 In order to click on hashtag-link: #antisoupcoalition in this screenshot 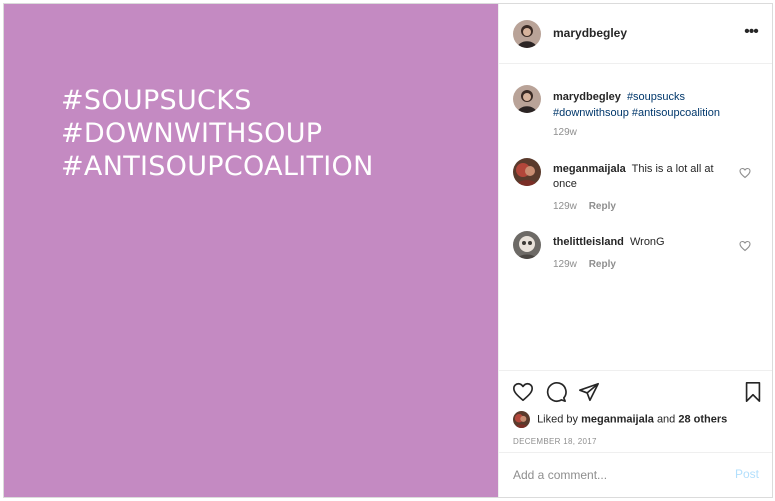, I will do `click(676, 113)`.